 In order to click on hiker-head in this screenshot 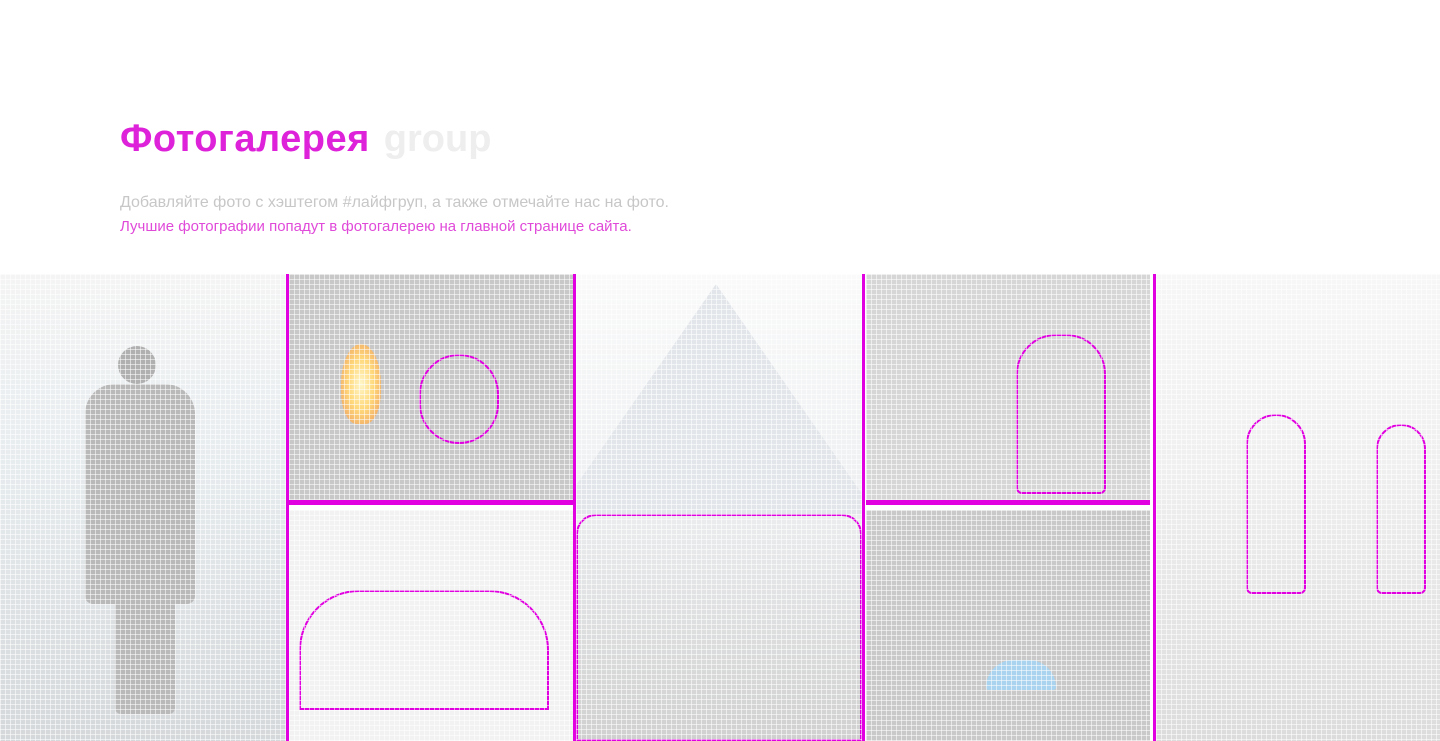, I will do `click(137, 365)`.